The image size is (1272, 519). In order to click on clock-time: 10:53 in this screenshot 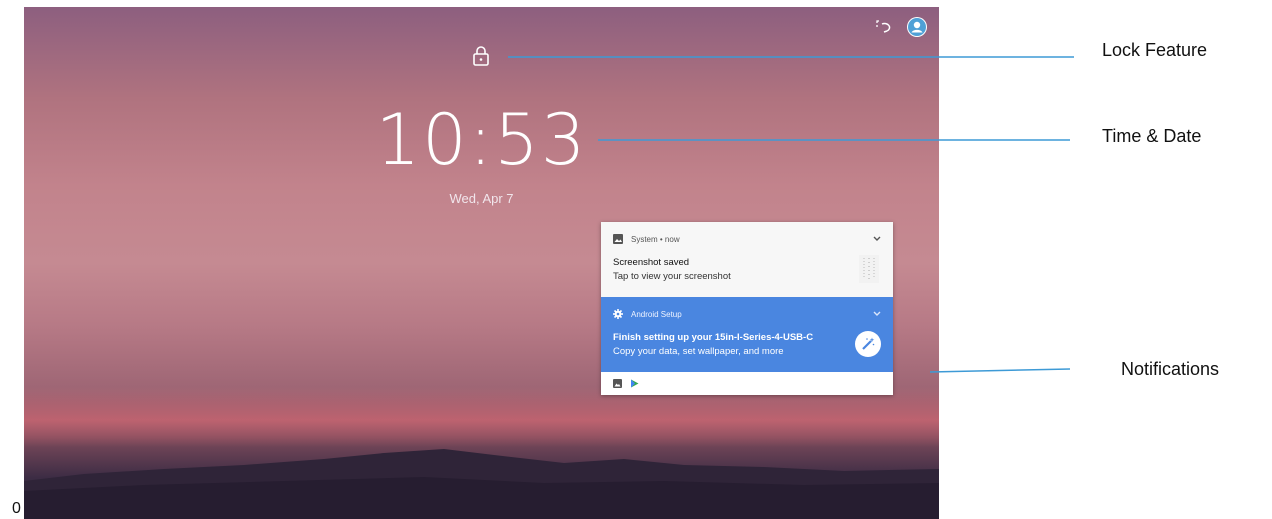, I will do `click(481, 140)`.